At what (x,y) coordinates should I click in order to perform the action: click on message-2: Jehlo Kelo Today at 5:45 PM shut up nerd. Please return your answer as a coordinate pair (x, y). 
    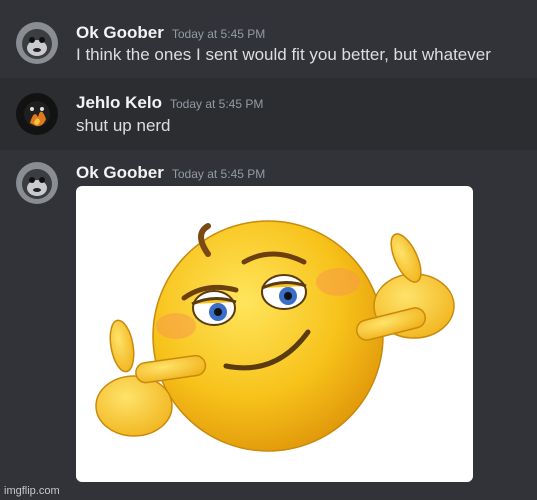
    Looking at the image, I should click on (268, 114).